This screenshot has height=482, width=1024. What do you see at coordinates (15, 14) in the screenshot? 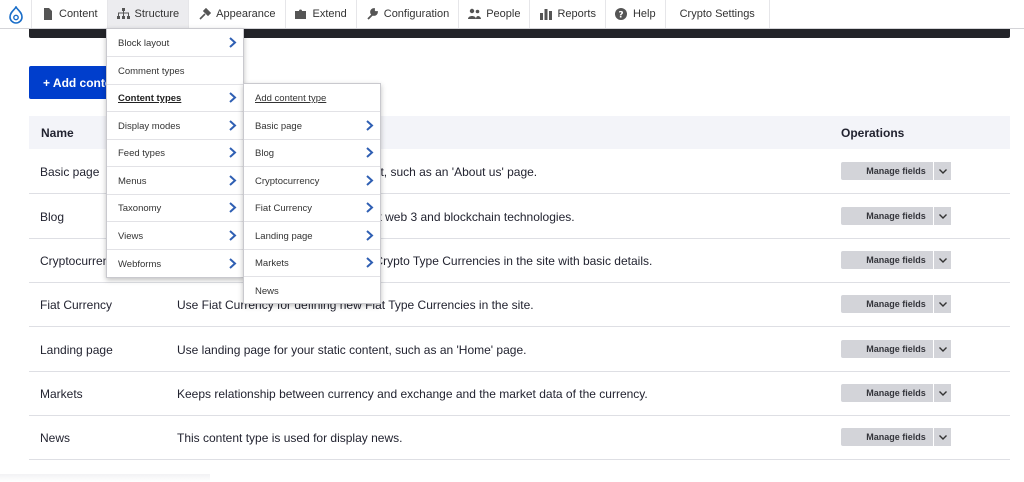
I see `drupal-logo-icon` at bounding box center [15, 14].